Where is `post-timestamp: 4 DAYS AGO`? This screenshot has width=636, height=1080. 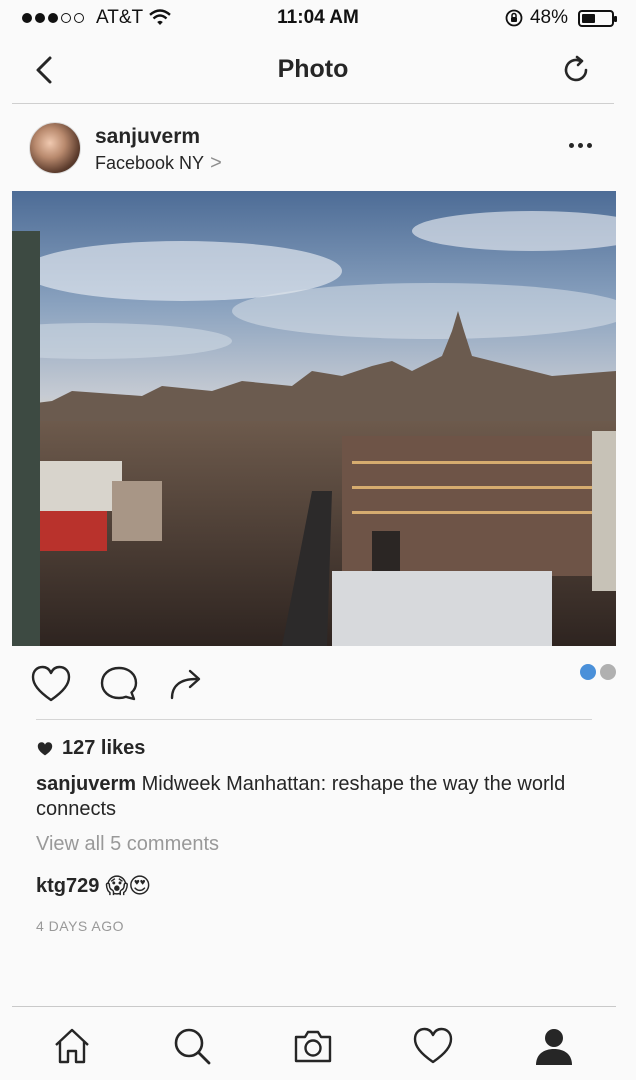 post-timestamp: 4 DAYS AGO is located at coordinates (80, 926).